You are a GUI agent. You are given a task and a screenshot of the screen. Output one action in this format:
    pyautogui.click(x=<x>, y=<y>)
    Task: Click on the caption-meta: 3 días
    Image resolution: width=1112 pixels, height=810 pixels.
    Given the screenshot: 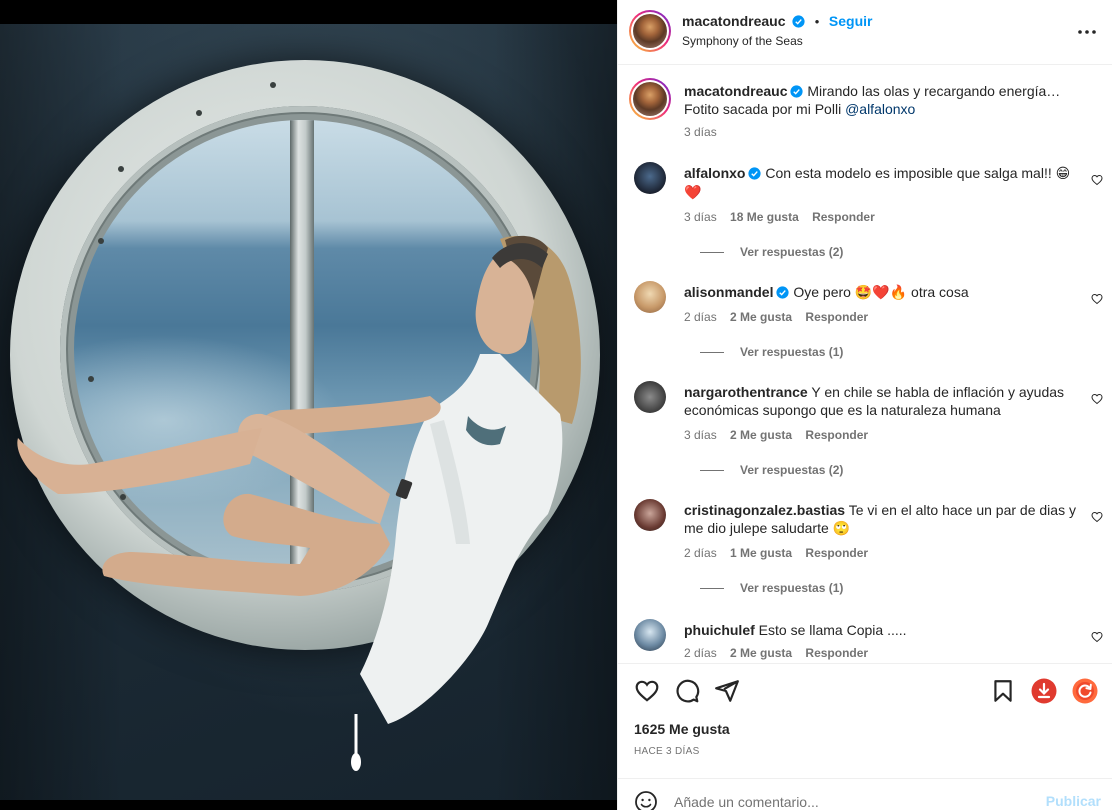 What is the action you would take?
    pyautogui.click(x=705, y=132)
    